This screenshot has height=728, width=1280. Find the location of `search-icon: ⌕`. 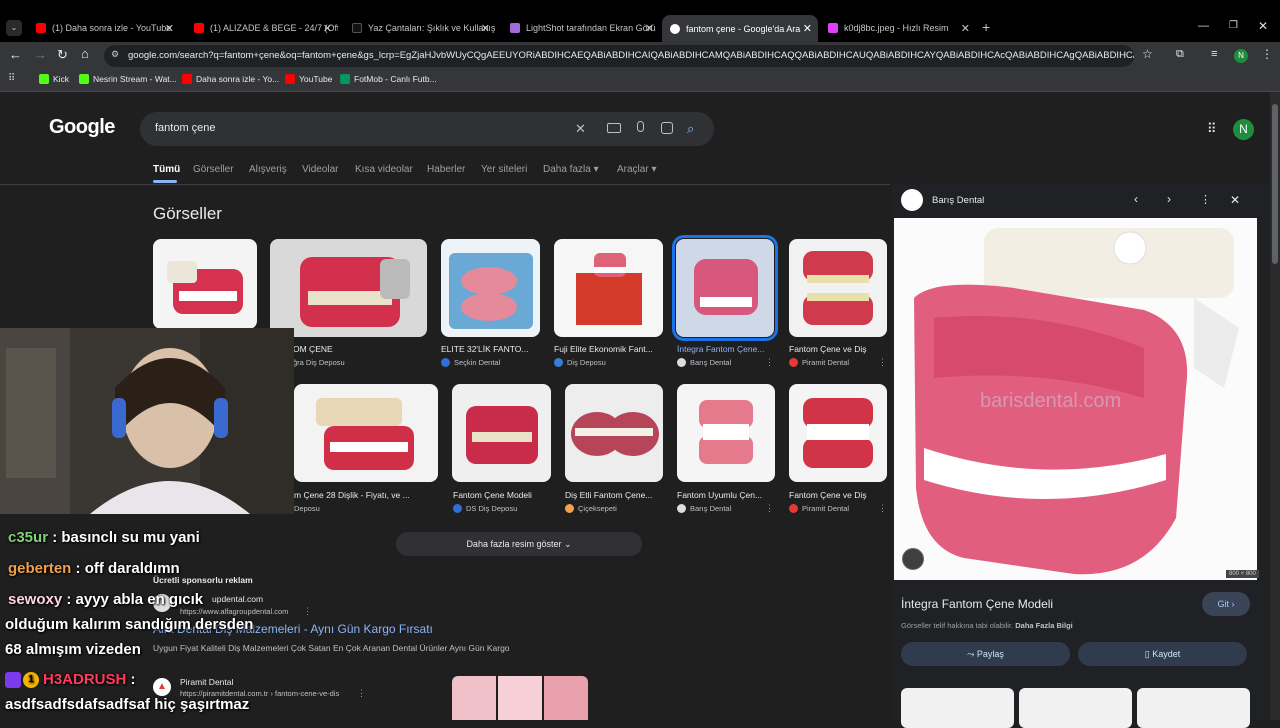

search-icon: ⌕ is located at coordinates (690, 129).